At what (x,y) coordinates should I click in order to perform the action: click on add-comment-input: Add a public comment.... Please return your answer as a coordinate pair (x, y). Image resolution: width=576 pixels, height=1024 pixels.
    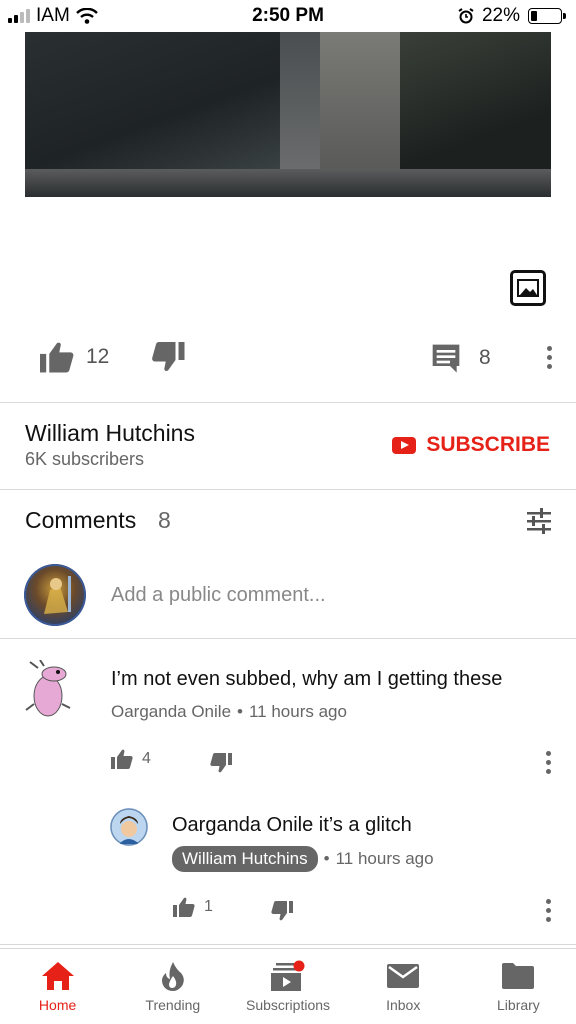
    Looking at the image, I should click on (218, 595).